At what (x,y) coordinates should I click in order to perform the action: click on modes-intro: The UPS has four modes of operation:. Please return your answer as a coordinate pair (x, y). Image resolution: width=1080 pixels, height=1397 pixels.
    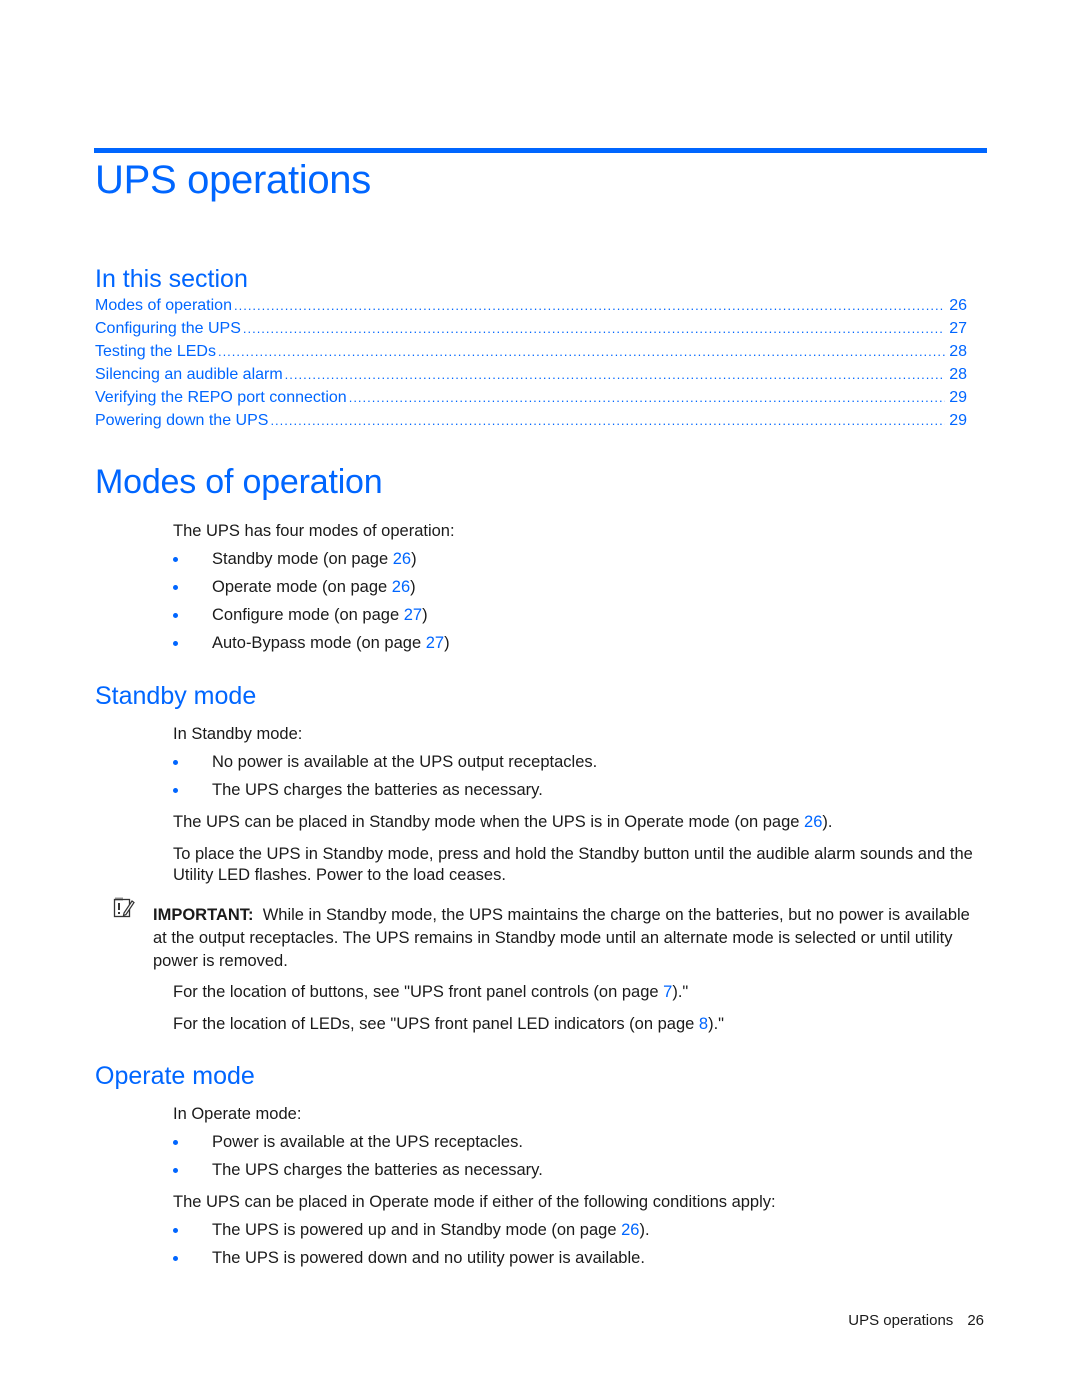
    Looking at the image, I should click on (314, 531).